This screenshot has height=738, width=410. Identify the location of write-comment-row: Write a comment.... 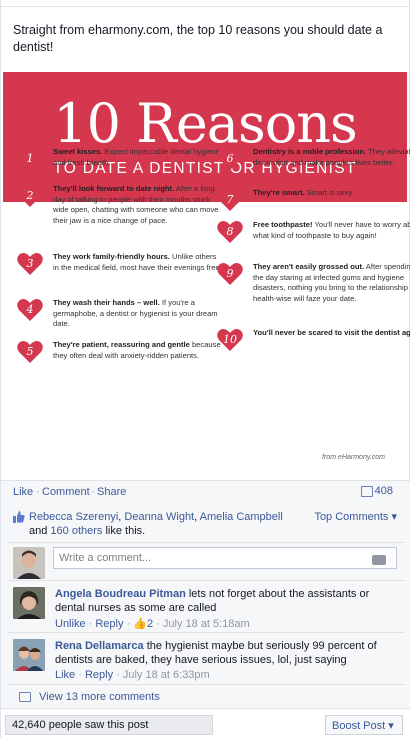
(206, 560).